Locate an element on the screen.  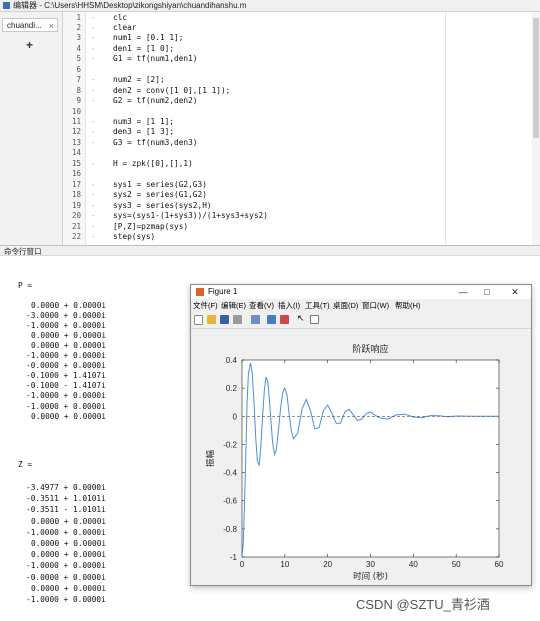
menu-edit: 编辑(E) is located at coordinates (233, 305).